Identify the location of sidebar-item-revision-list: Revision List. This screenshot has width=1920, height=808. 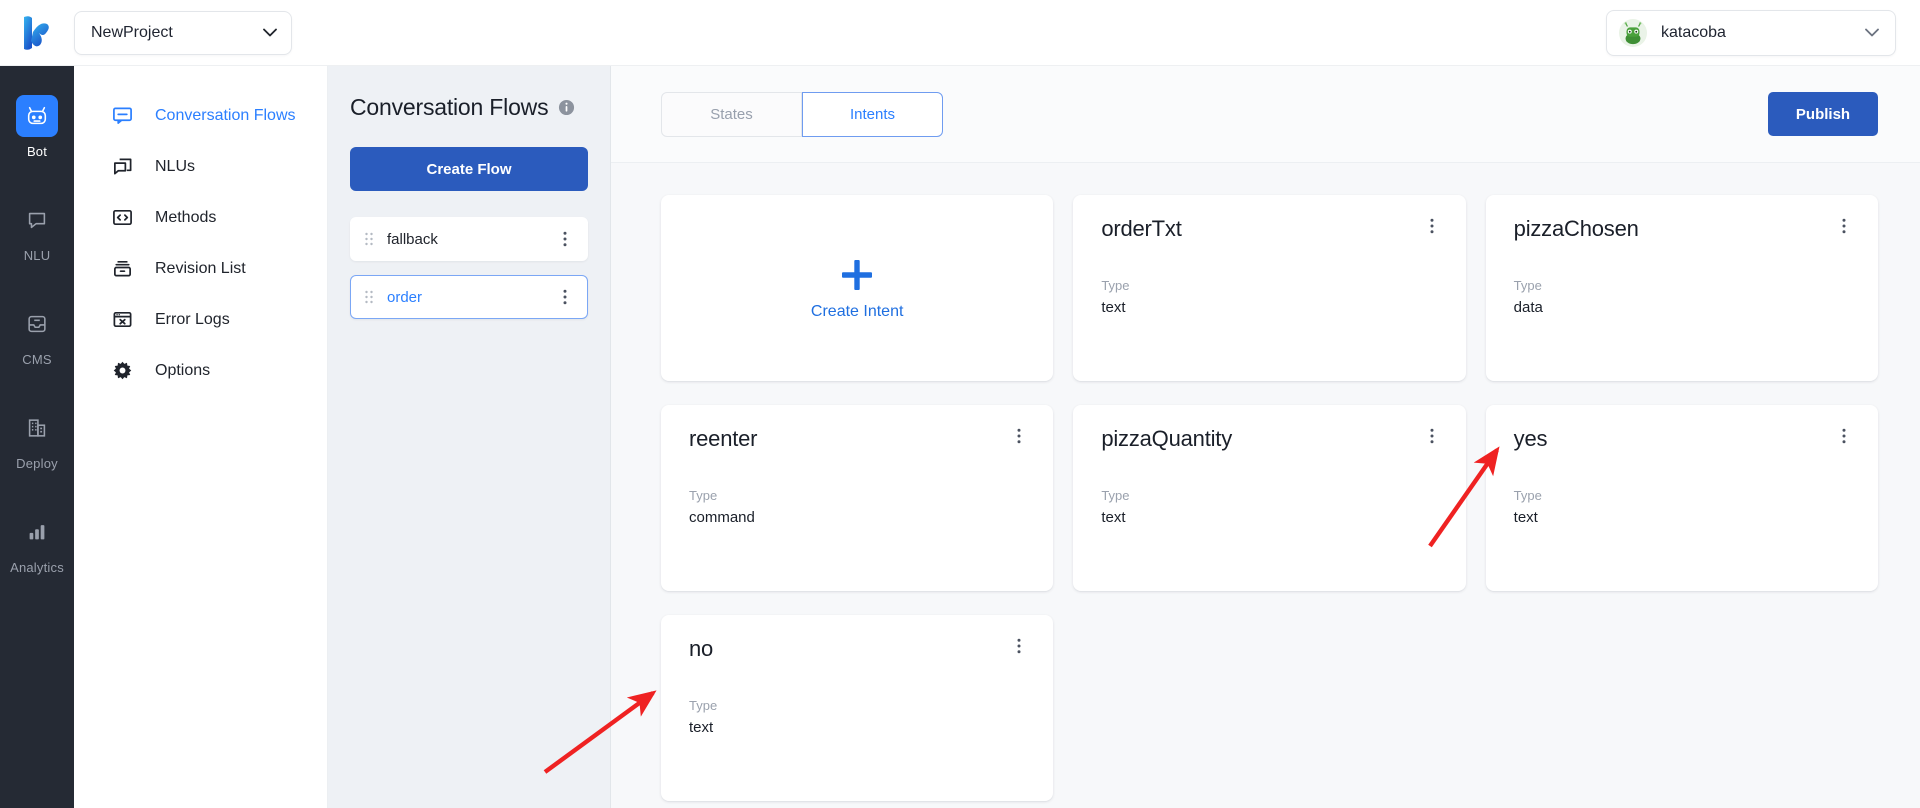
(200, 268).